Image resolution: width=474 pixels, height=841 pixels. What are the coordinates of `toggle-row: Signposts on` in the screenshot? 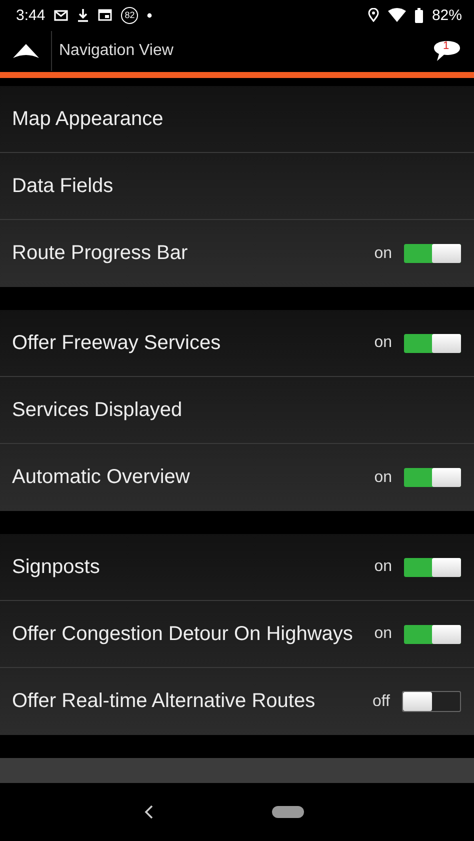 It's located at (237, 567).